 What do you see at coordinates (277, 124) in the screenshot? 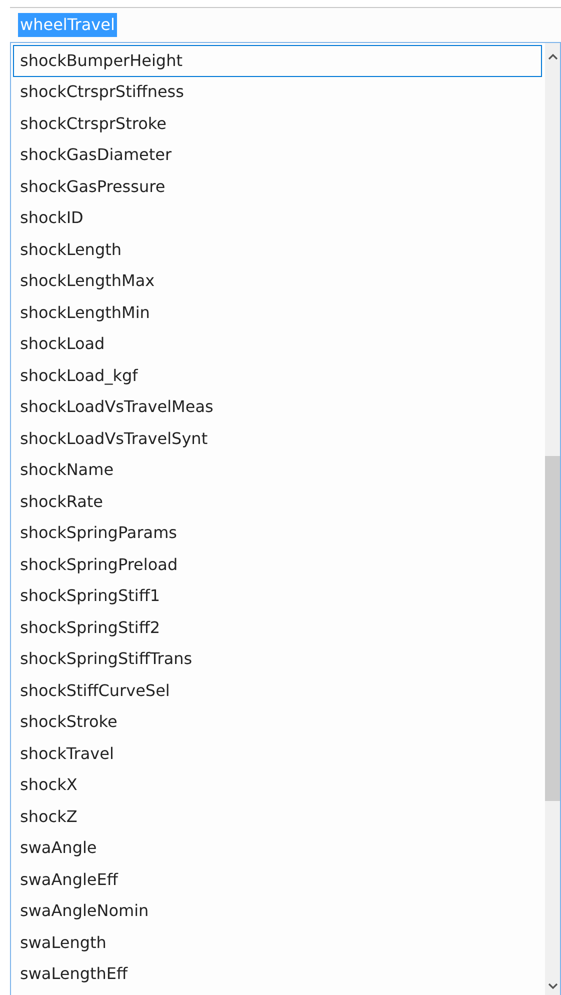
I see `list-item: shockCtrsprStroke` at bounding box center [277, 124].